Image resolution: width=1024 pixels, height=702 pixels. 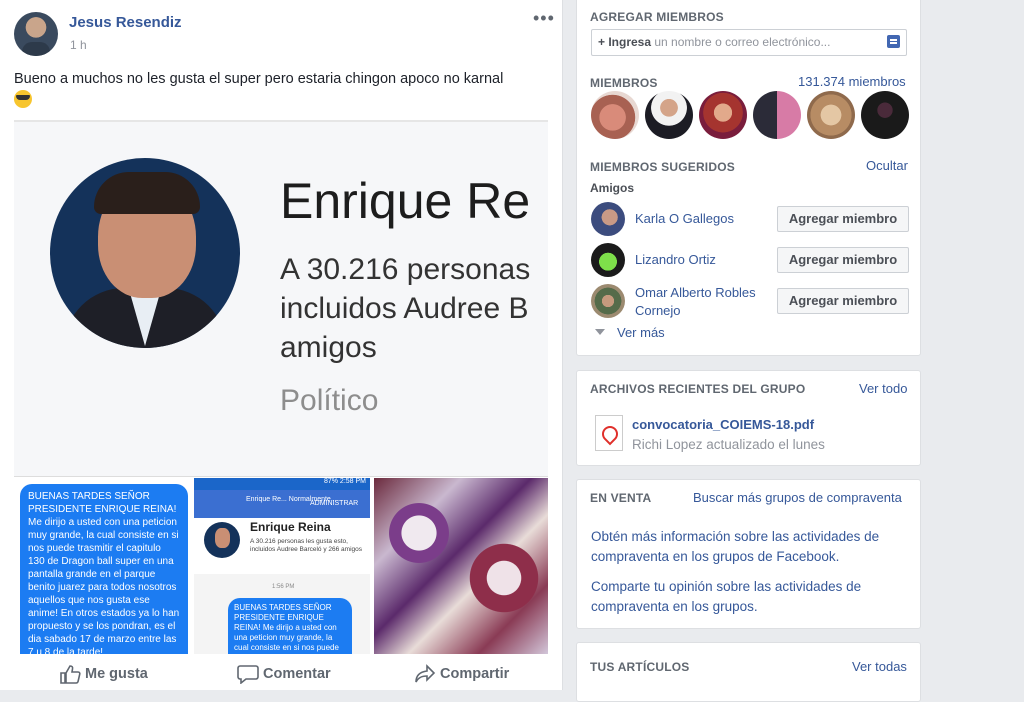 I want to click on suggested-name: Omar Alberto Robles Cornejo, so click(x=705, y=302).